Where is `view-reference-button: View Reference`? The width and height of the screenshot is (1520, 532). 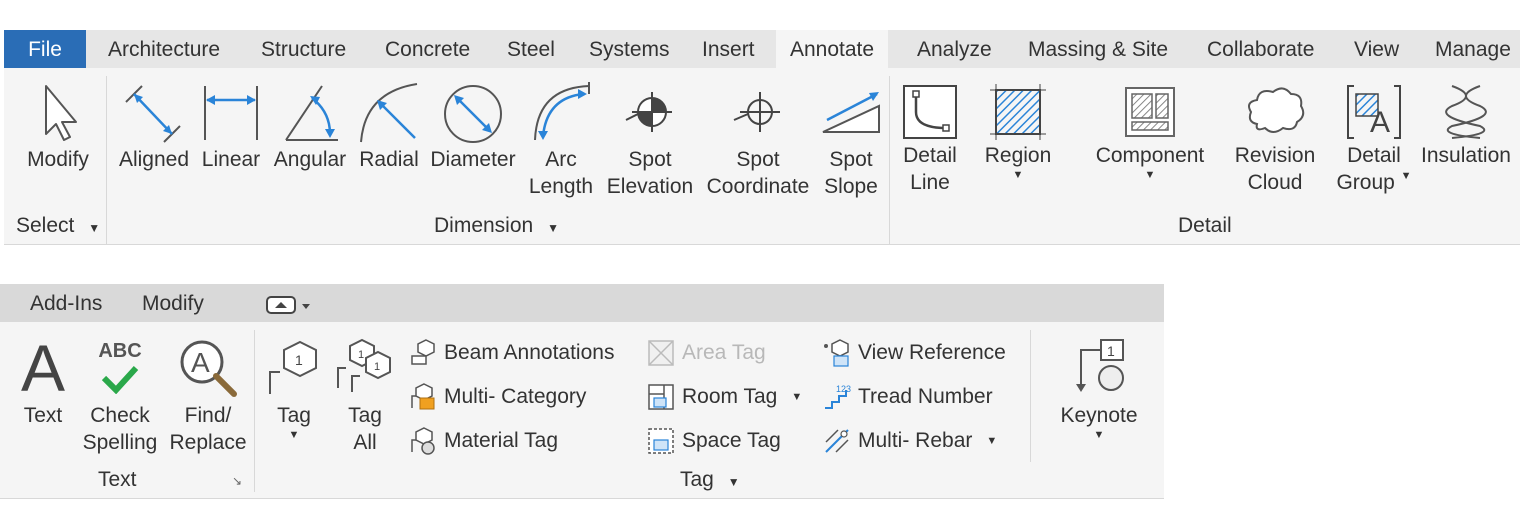 view-reference-button: View Reference is located at coordinates (914, 353).